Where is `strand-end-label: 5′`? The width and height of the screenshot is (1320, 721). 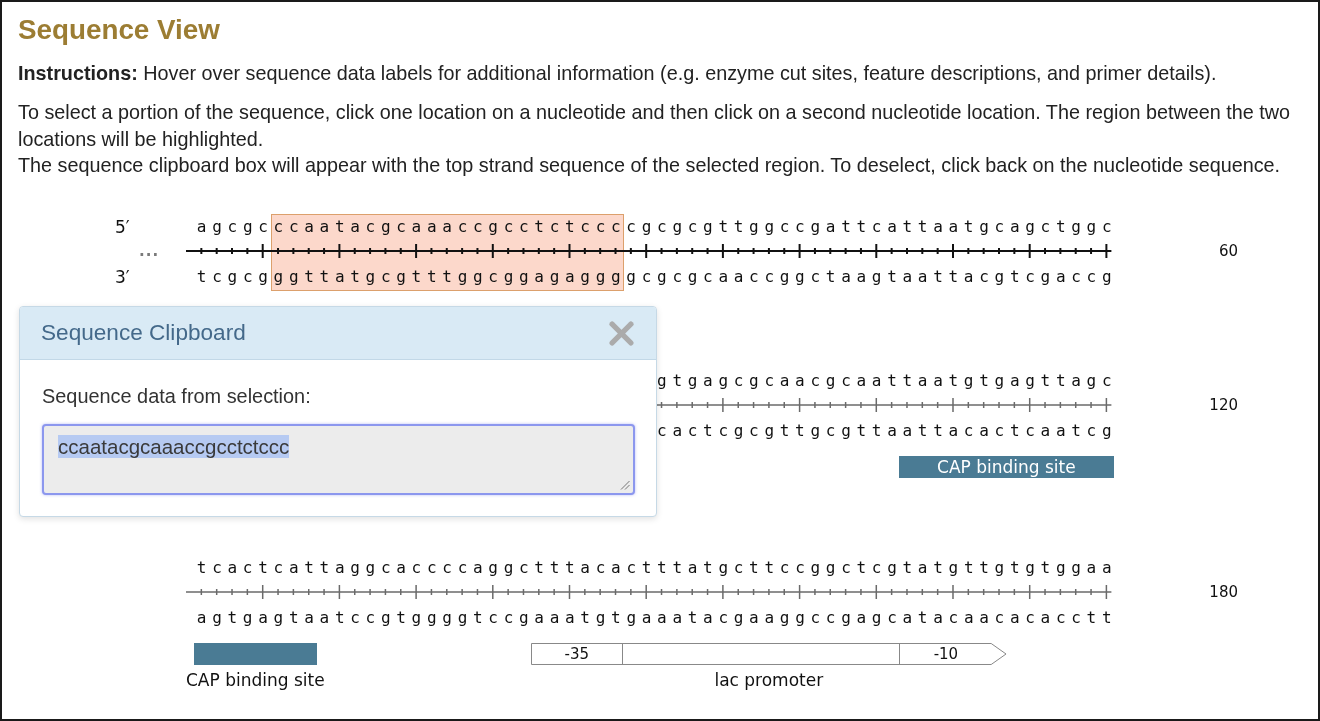 strand-end-label: 5′ is located at coordinates (122, 227).